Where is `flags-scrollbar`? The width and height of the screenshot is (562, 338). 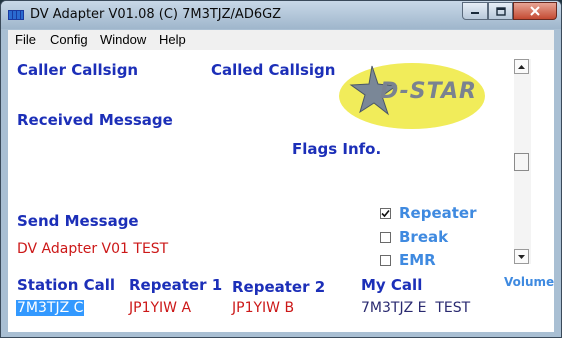
flags-scrollbar is located at coordinates (522, 161).